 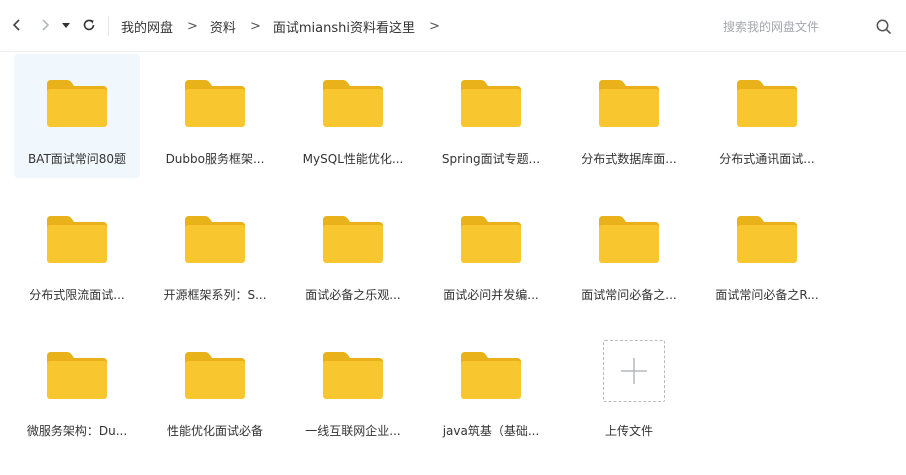 I want to click on folder-item: BAT面试常问80题, so click(x=77, y=116).